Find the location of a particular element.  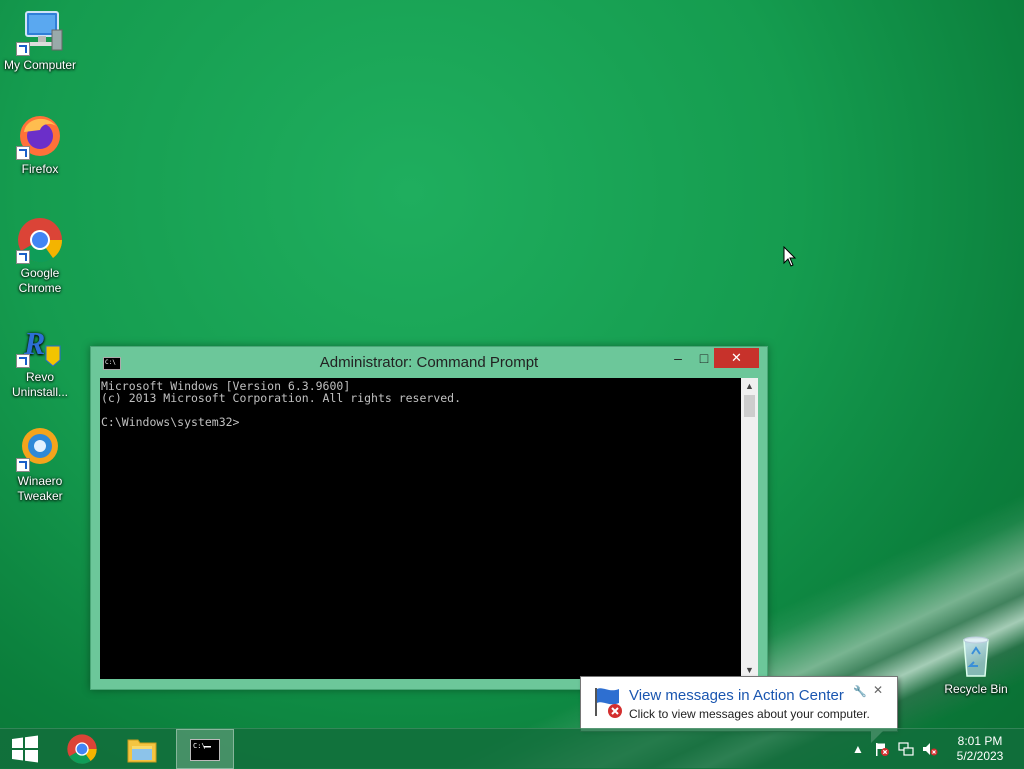

revo-uninstaller-icon: R is located at coordinates (40, 344).